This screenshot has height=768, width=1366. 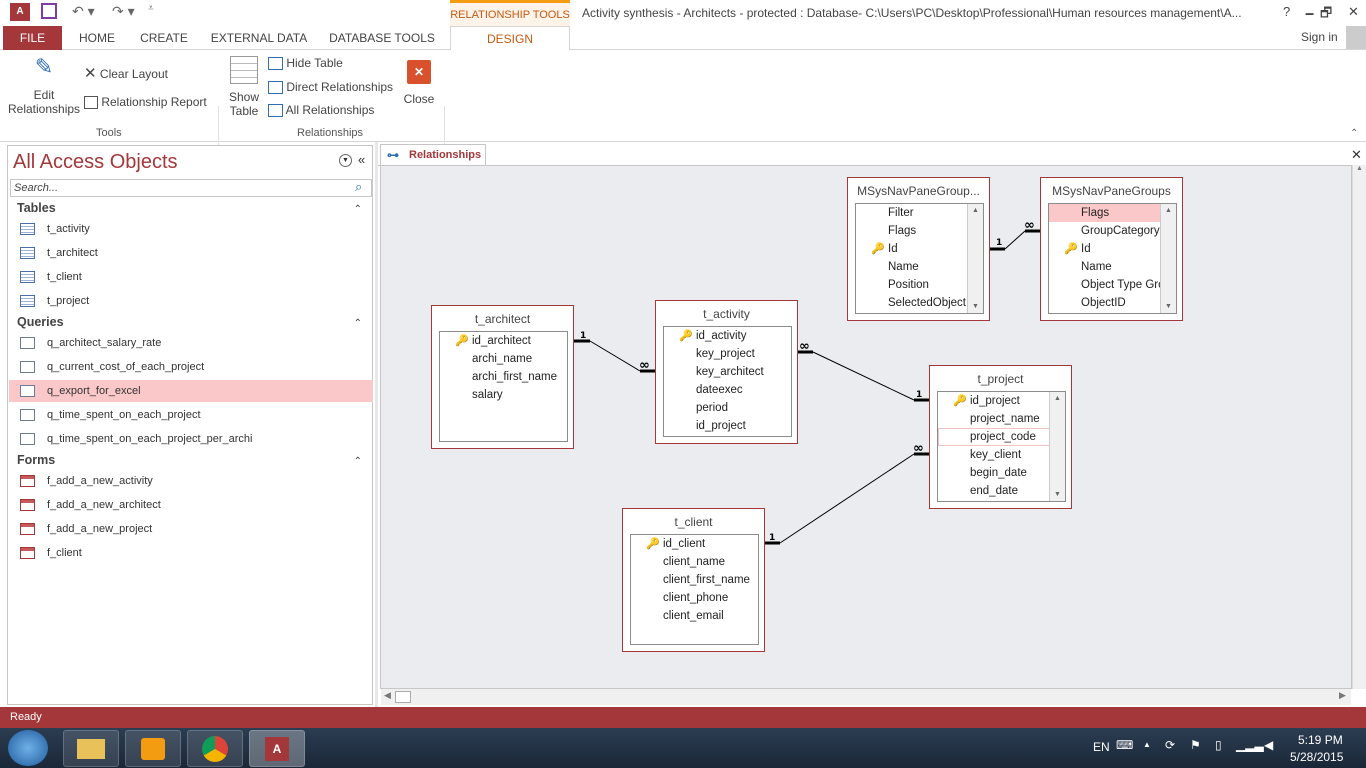 I want to click on tab-relationships: ⊶ Relationships, so click(x=433, y=155).